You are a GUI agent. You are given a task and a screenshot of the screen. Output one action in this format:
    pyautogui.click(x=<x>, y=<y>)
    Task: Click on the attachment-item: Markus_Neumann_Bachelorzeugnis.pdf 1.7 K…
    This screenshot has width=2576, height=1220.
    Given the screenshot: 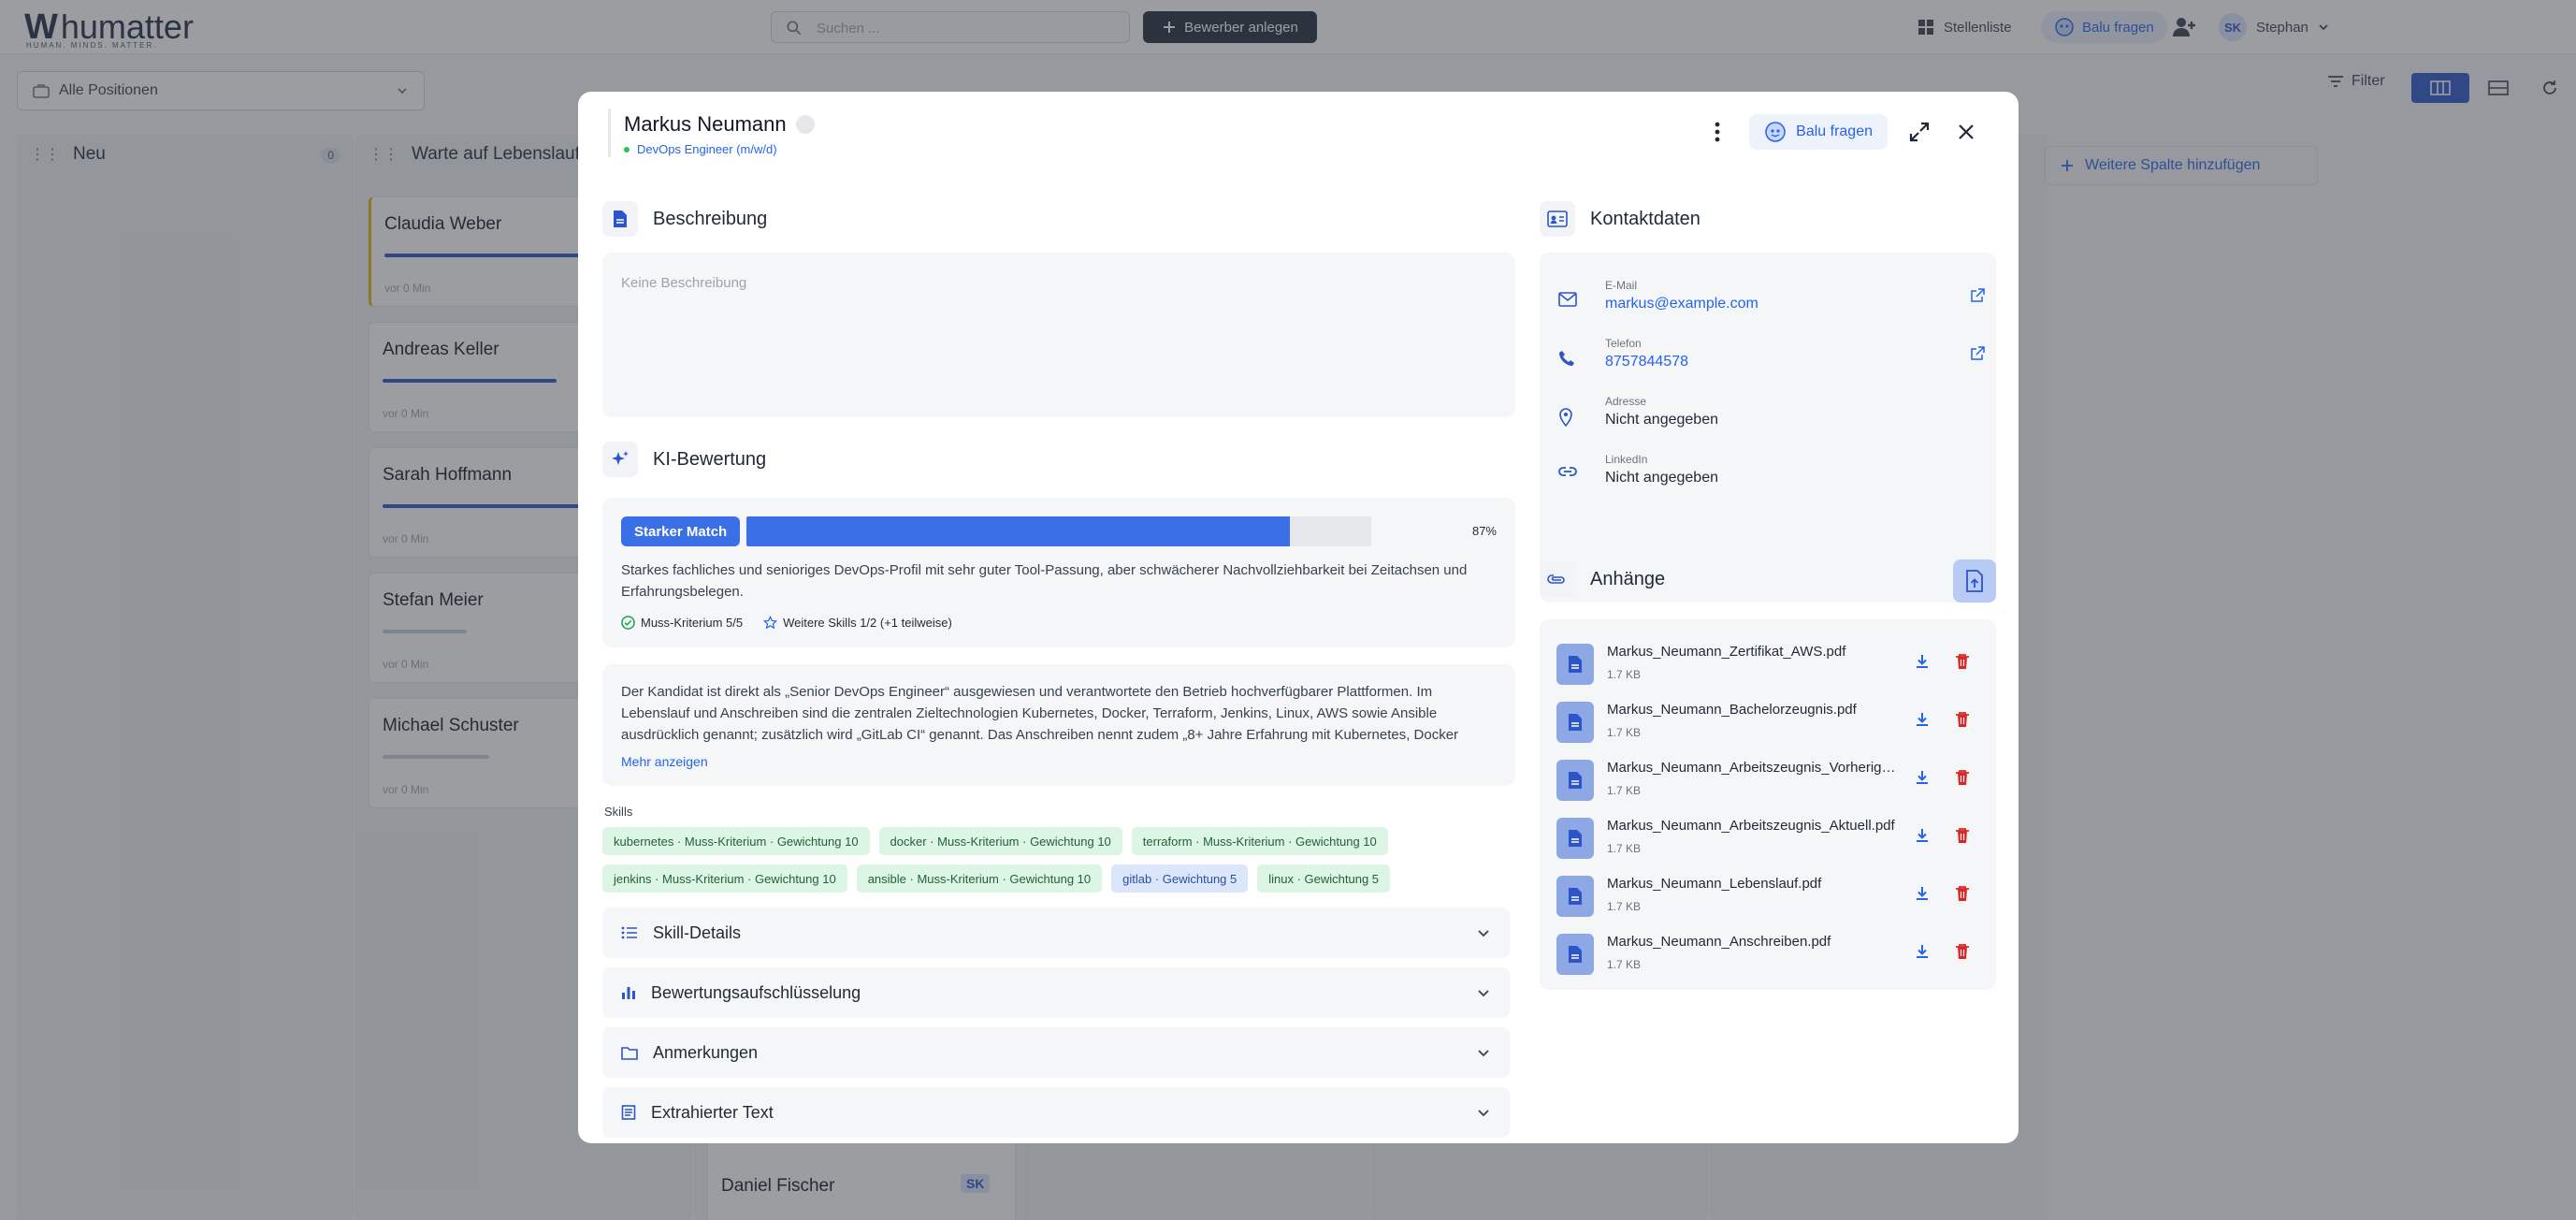 What is the action you would take?
    pyautogui.click(x=1766, y=721)
    